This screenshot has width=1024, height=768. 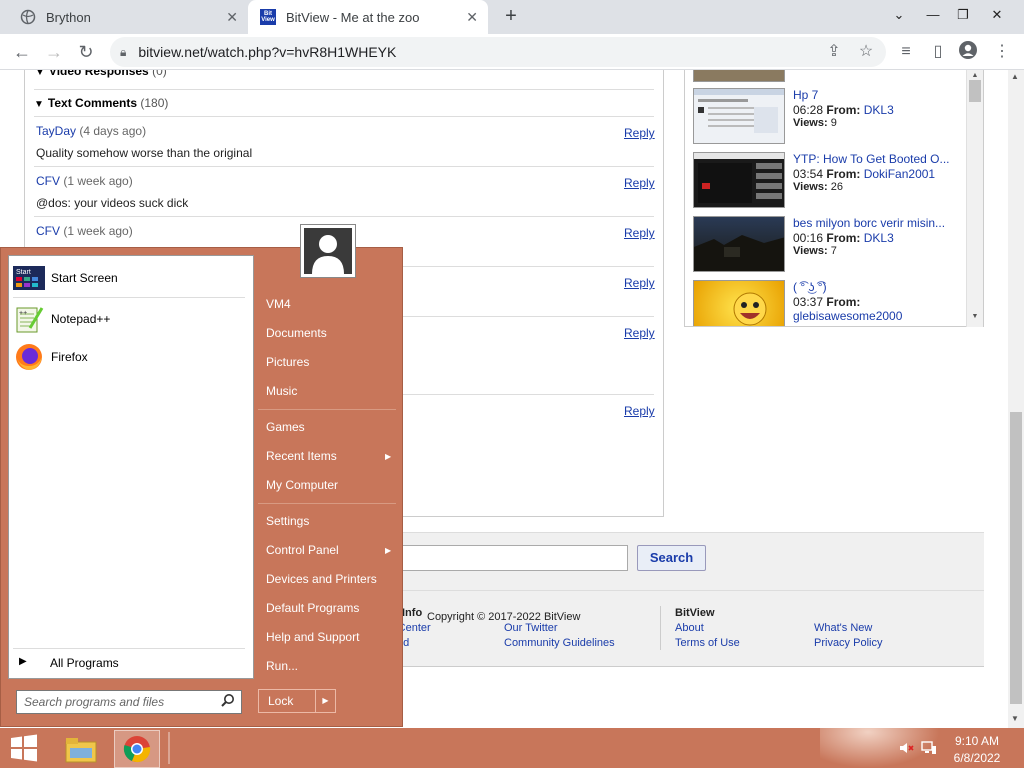 I want to click on forward-button: →, so click(x=54, y=52).